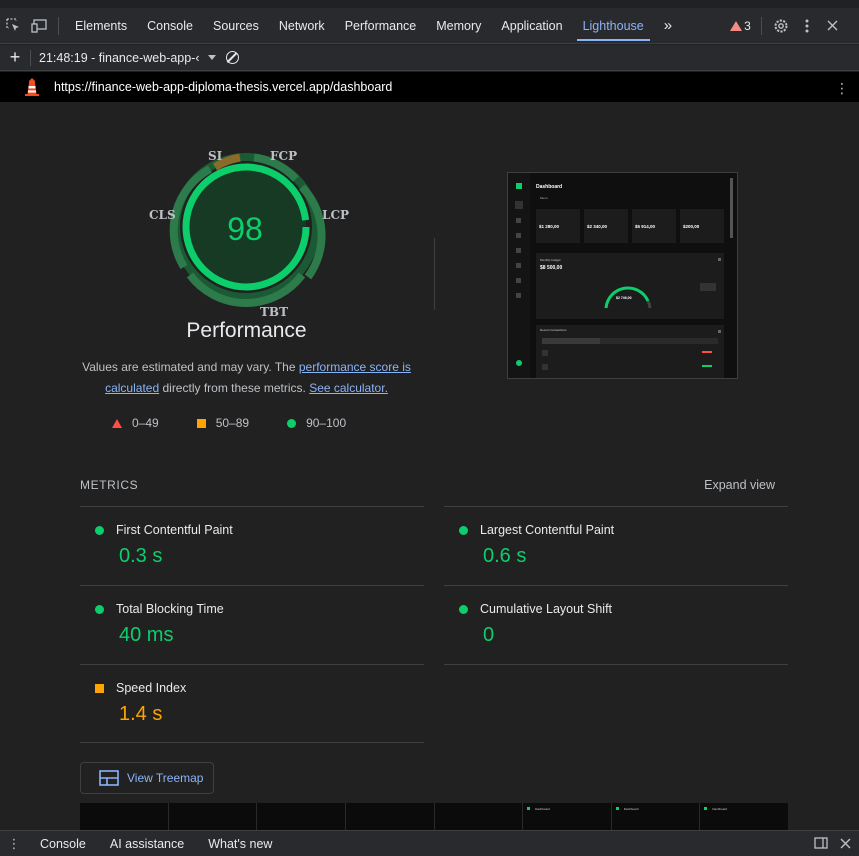 The height and width of the screenshot is (856, 859). I want to click on note-text: directly from these metrics., so click(234, 388).